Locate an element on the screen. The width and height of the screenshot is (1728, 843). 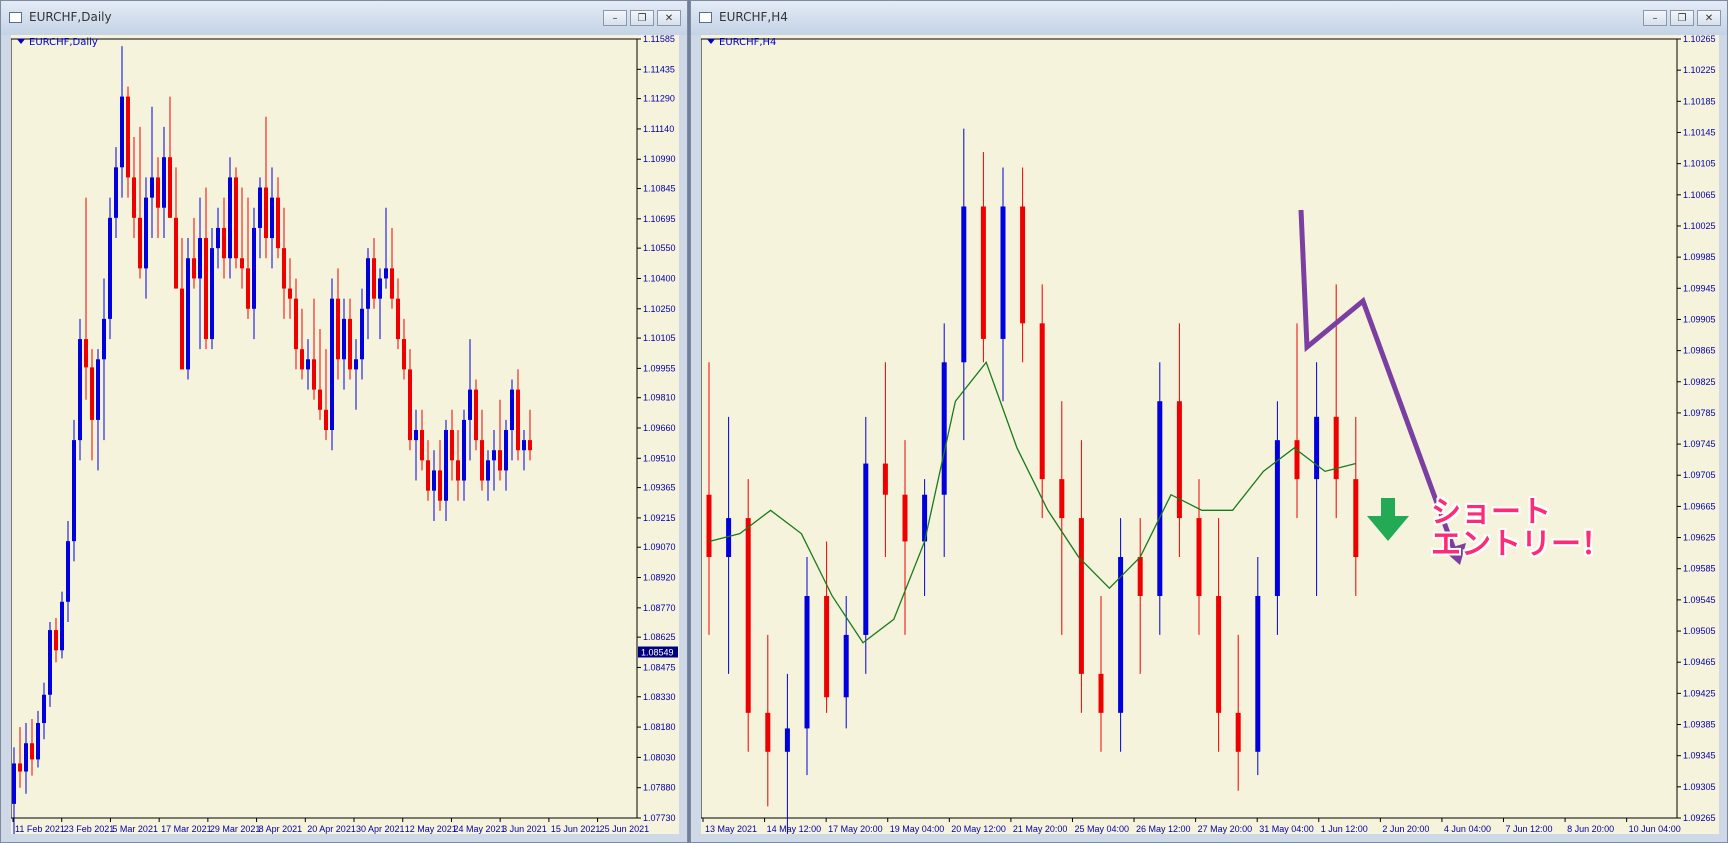
y-tick-label: 1.09625 is located at coordinates (1699, 538).